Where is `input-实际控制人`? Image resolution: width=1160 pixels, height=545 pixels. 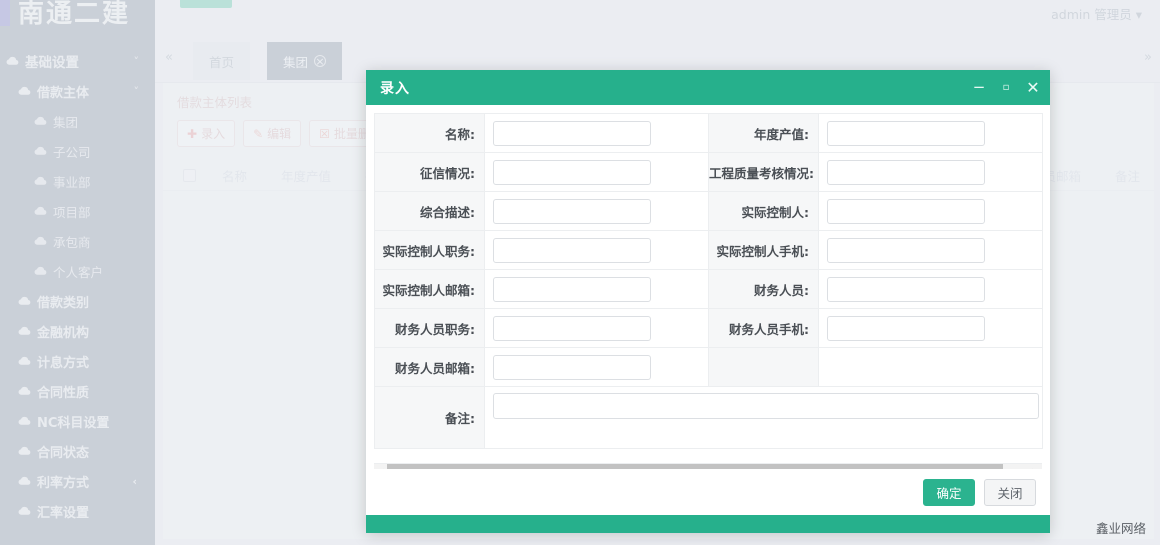
input-实际控制人 is located at coordinates (906, 211).